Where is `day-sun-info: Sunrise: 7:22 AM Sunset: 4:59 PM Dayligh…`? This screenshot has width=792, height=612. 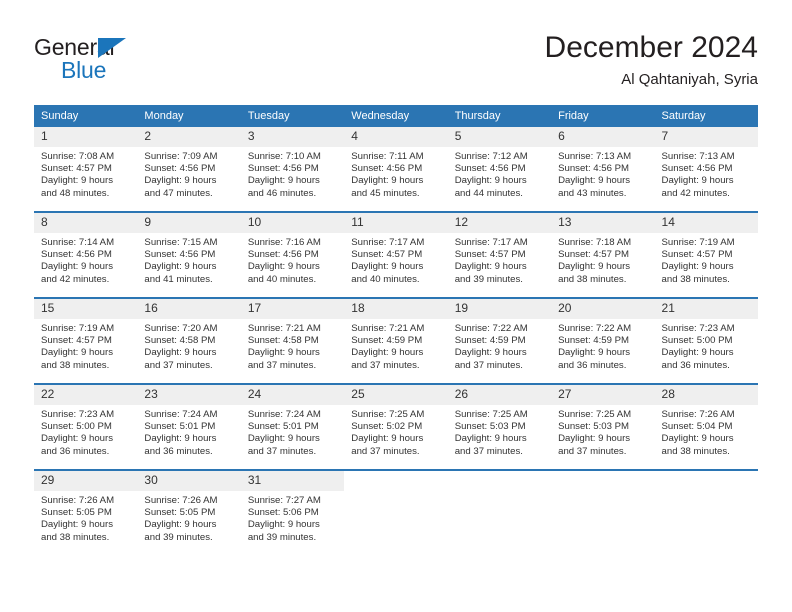
day-sun-info: Sunrise: 7:22 AM Sunset: 4:59 PM Dayligh… is located at coordinates (491, 347).